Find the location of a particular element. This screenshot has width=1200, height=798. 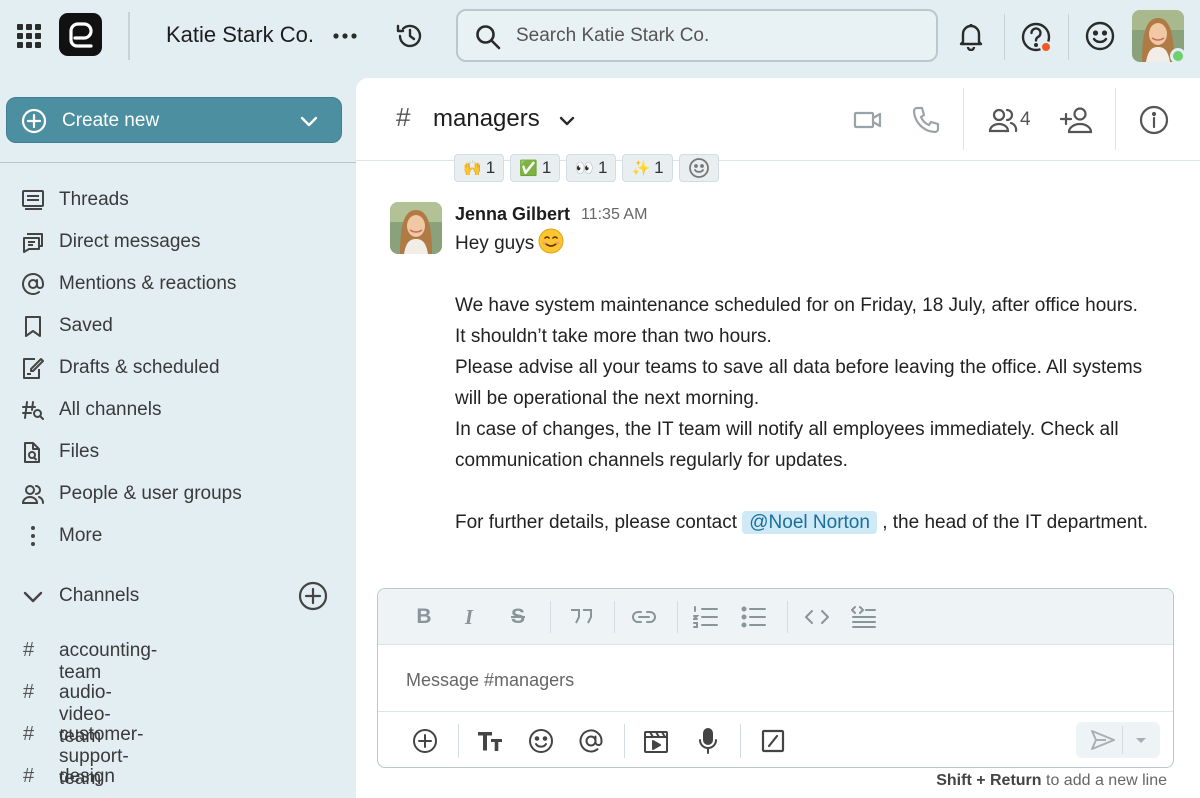

drafts-icon is located at coordinates (33, 368).